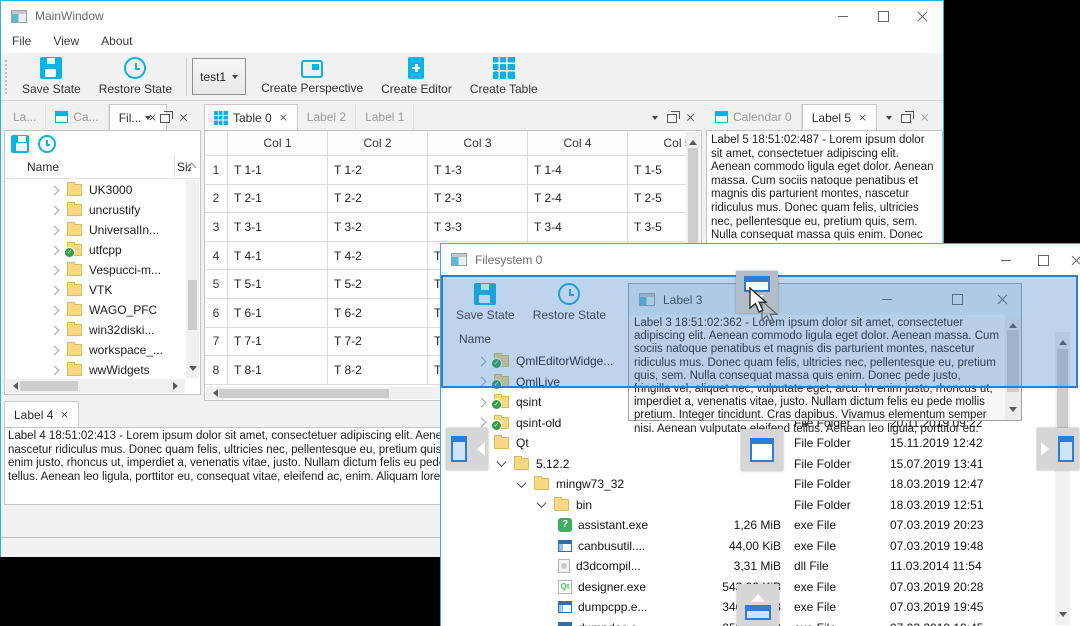  I want to click on dock-indicator-bottom, so click(758, 605).